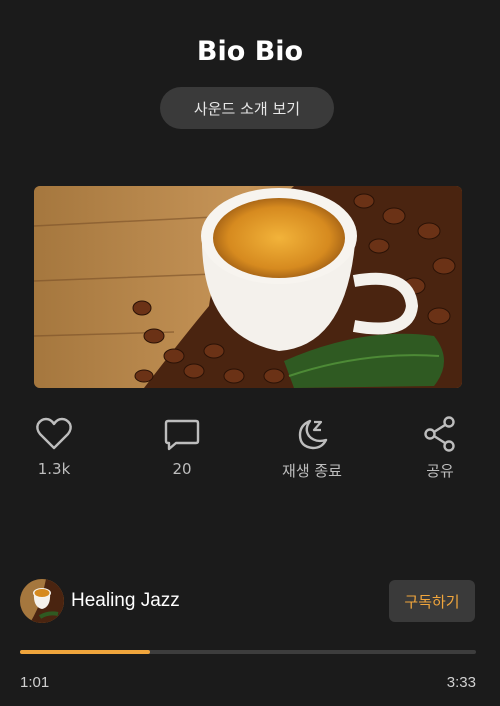 Image resolution: width=500 pixels, height=706 pixels. I want to click on sleep-timer-button: 재생 종료, so click(312, 448).